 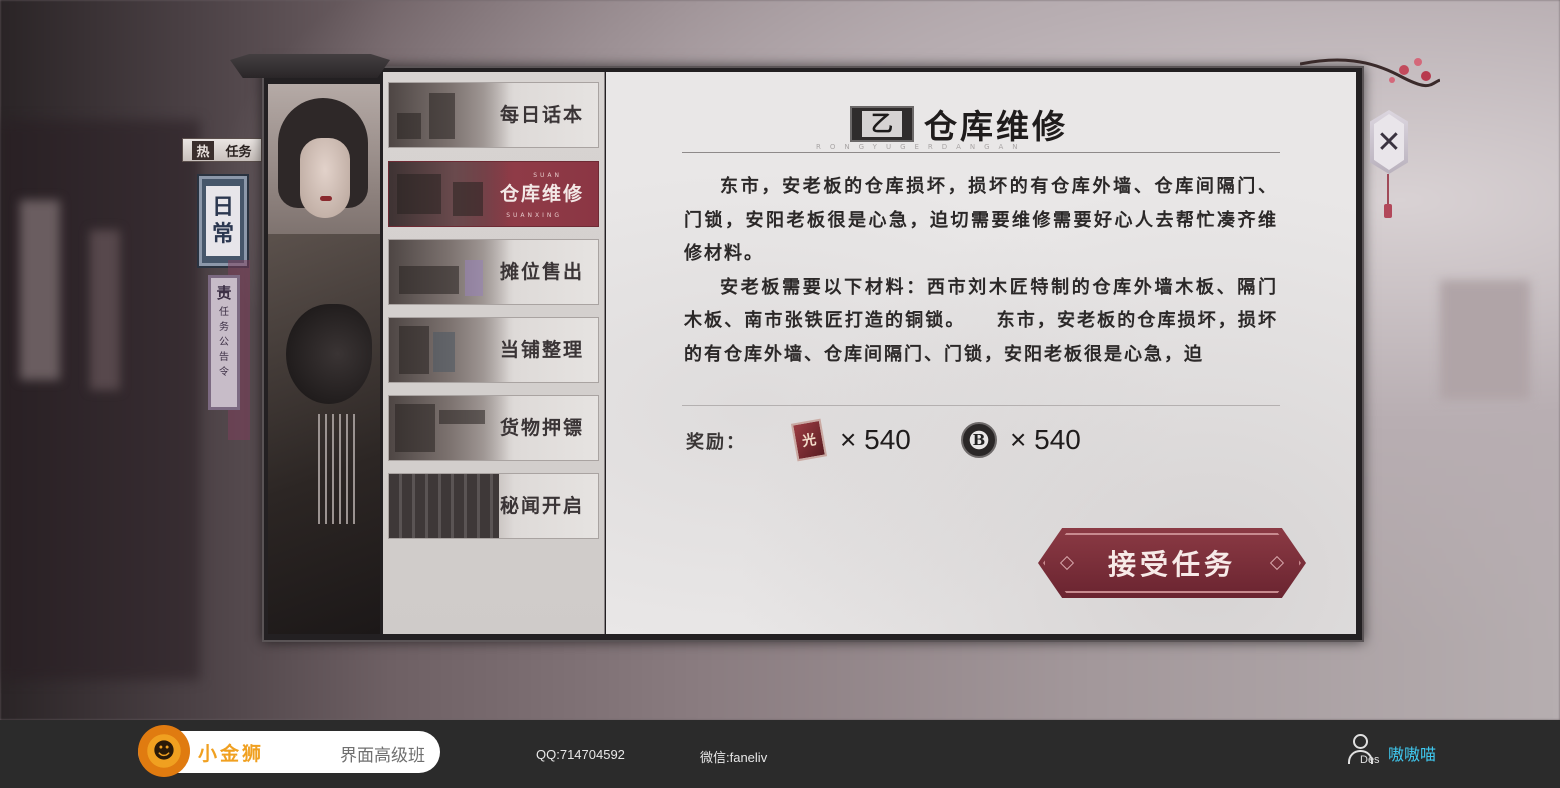 I want to click on quest-title-row: 乙 仓库维修, so click(x=959, y=124).